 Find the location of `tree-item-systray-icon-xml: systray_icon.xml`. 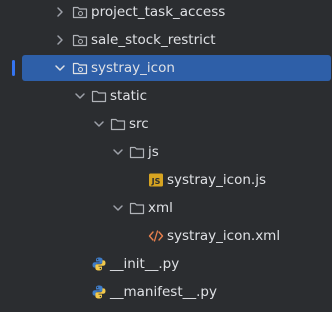

tree-item-systray-icon-xml: systray_icon.xml is located at coordinates (166, 236).